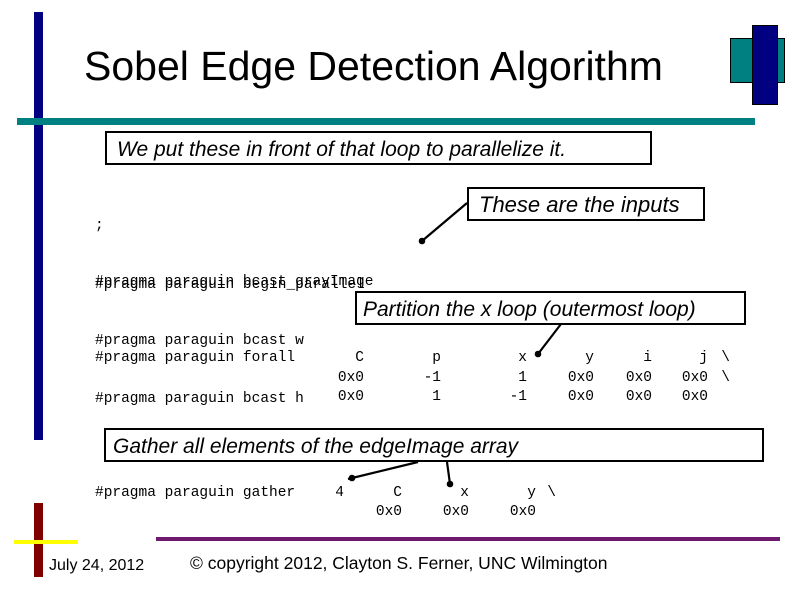 This screenshot has height=595, width=794. What do you see at coordinates (549, 339) in the screenshot?
I see `arrow-partition-to-x` at bounding box center [549, 339].